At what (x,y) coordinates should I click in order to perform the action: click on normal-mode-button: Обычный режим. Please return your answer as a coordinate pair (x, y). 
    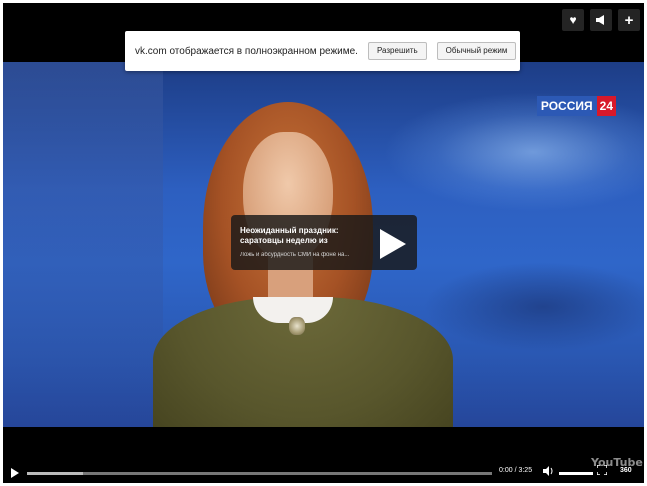
    Looking at the image, I should click on (476, 51).